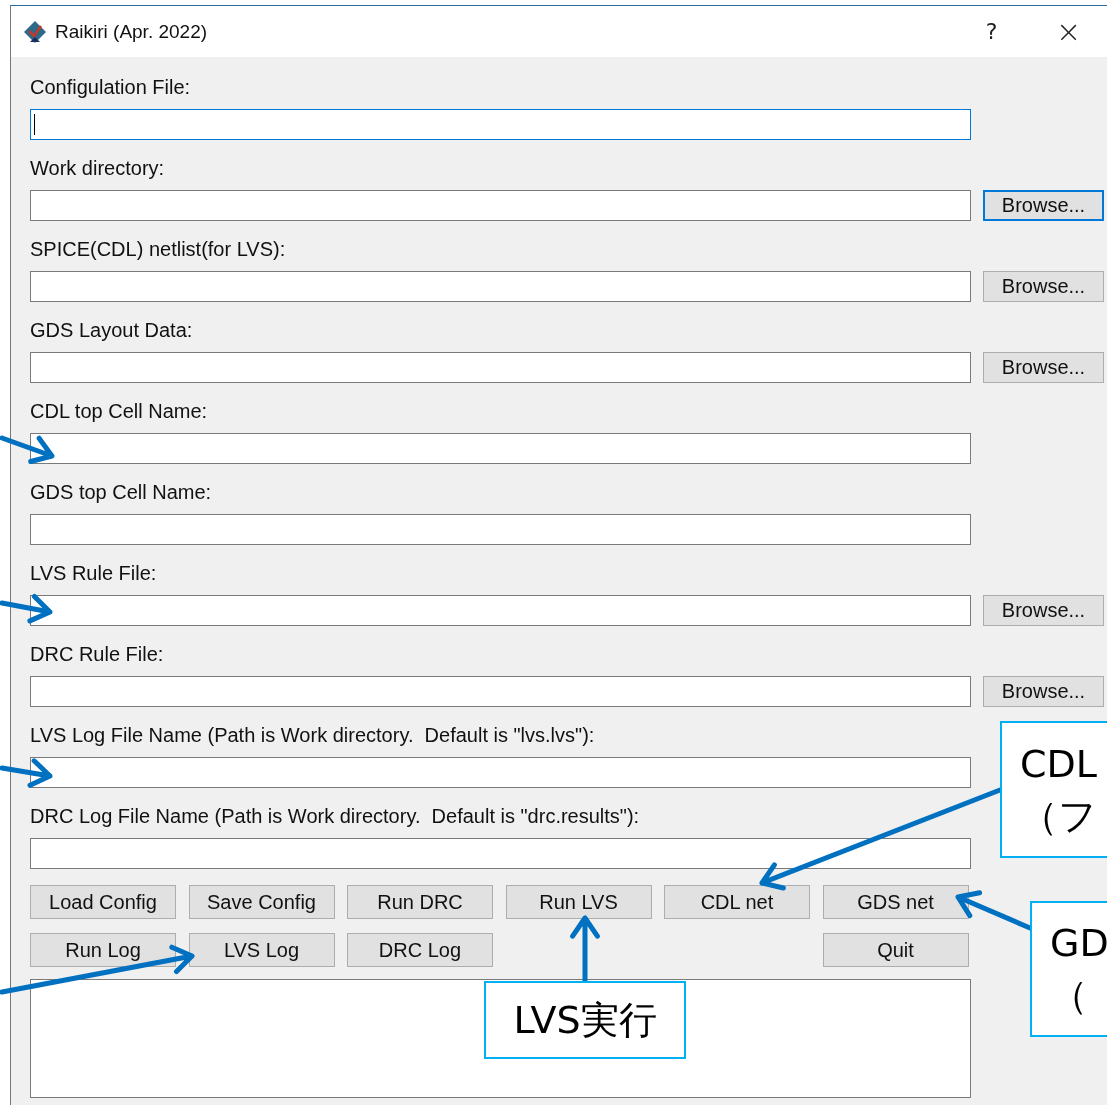 The image size is (1107, 1105). Describe the element at coordinates (312, 735) in the screenshot. I see `field-label: LVS Log File Name (Path is Work directory. Default is "lvs.lvs"):` at that location.